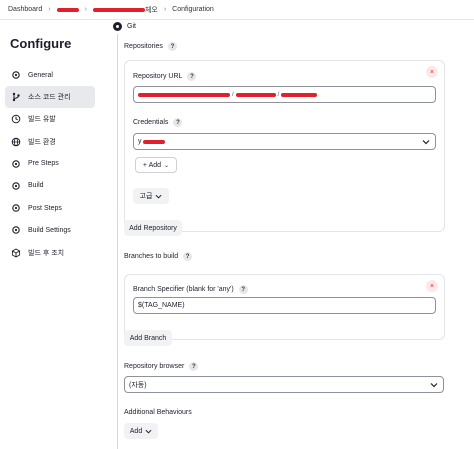 This screenshot has height=449, width=474. I want to click on repository-browser-label: Repository browser, so click(154, 366).